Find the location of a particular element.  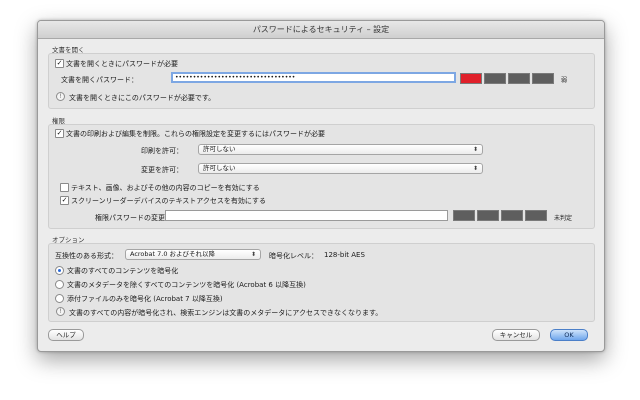

open-password-field: •••••••••••••••••••••••••••••••••• is located at coordinates (313, 77).